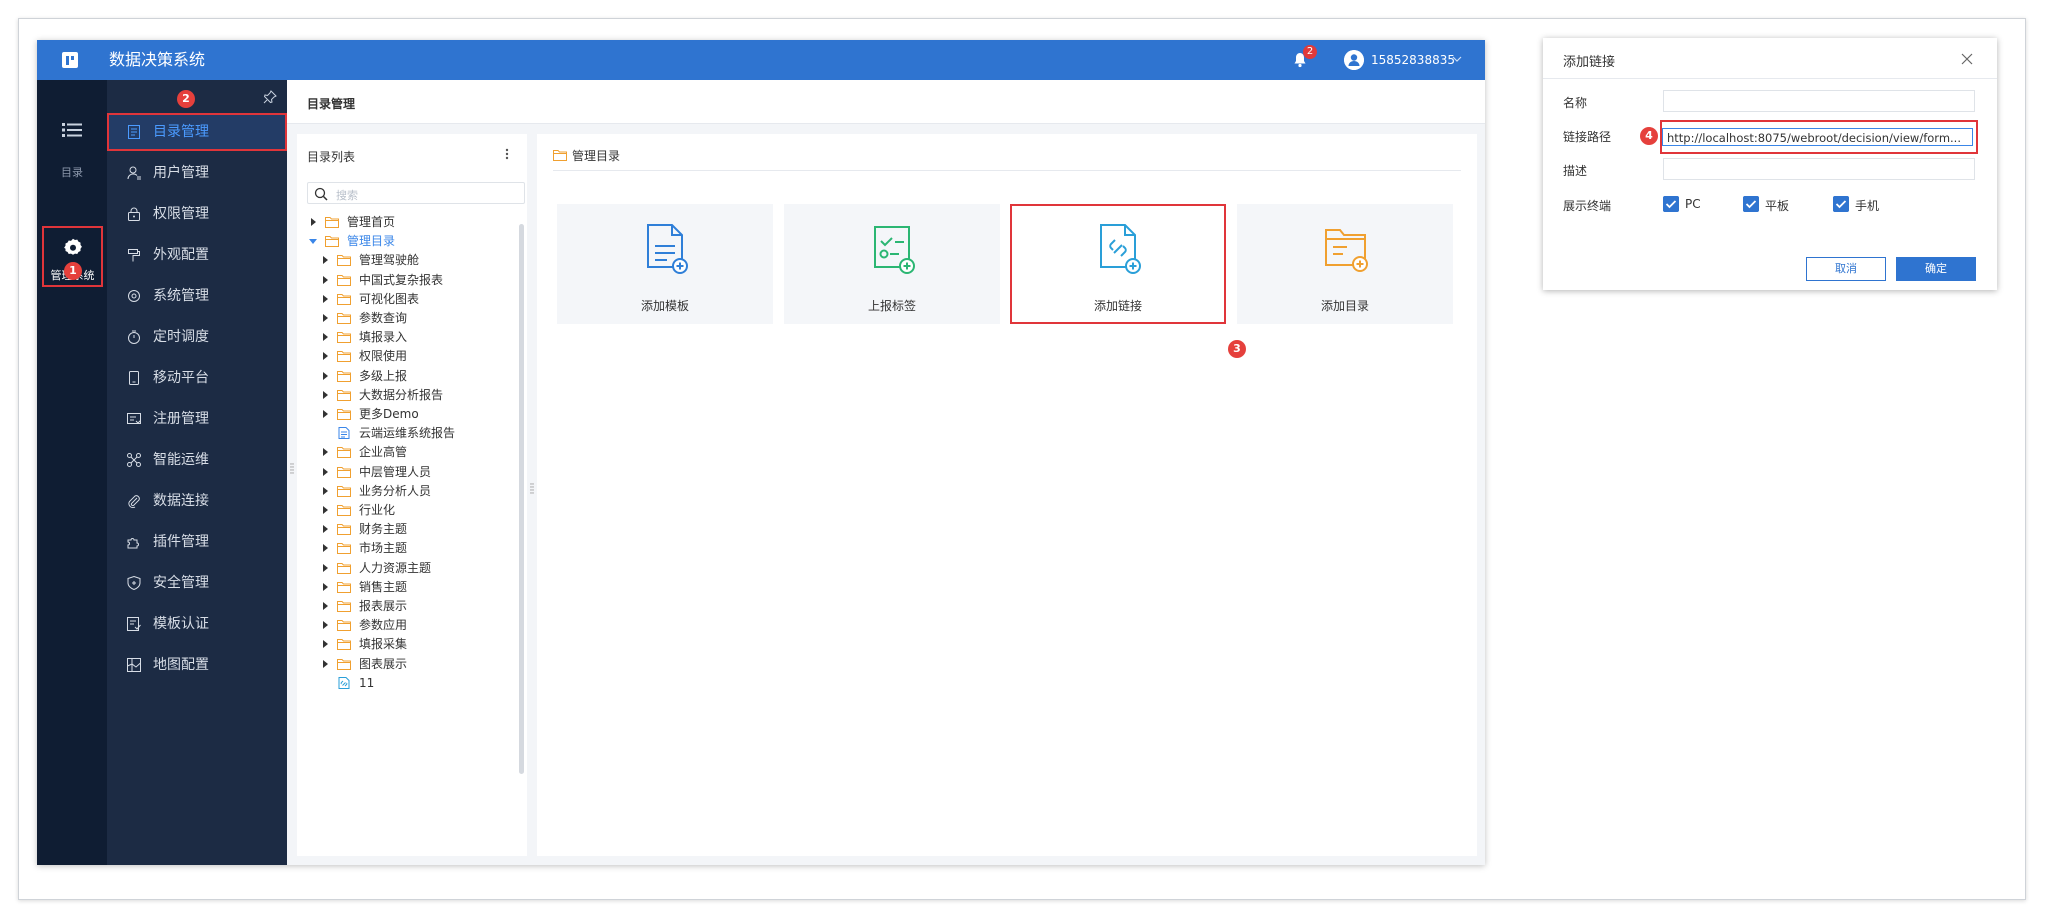 Image resolution: width=2048 pixels, height=923 pixels. Describe the element at coordinates (197, 542) in the screenshot. I see `menu-item-plugins: 插件管理` at that location.